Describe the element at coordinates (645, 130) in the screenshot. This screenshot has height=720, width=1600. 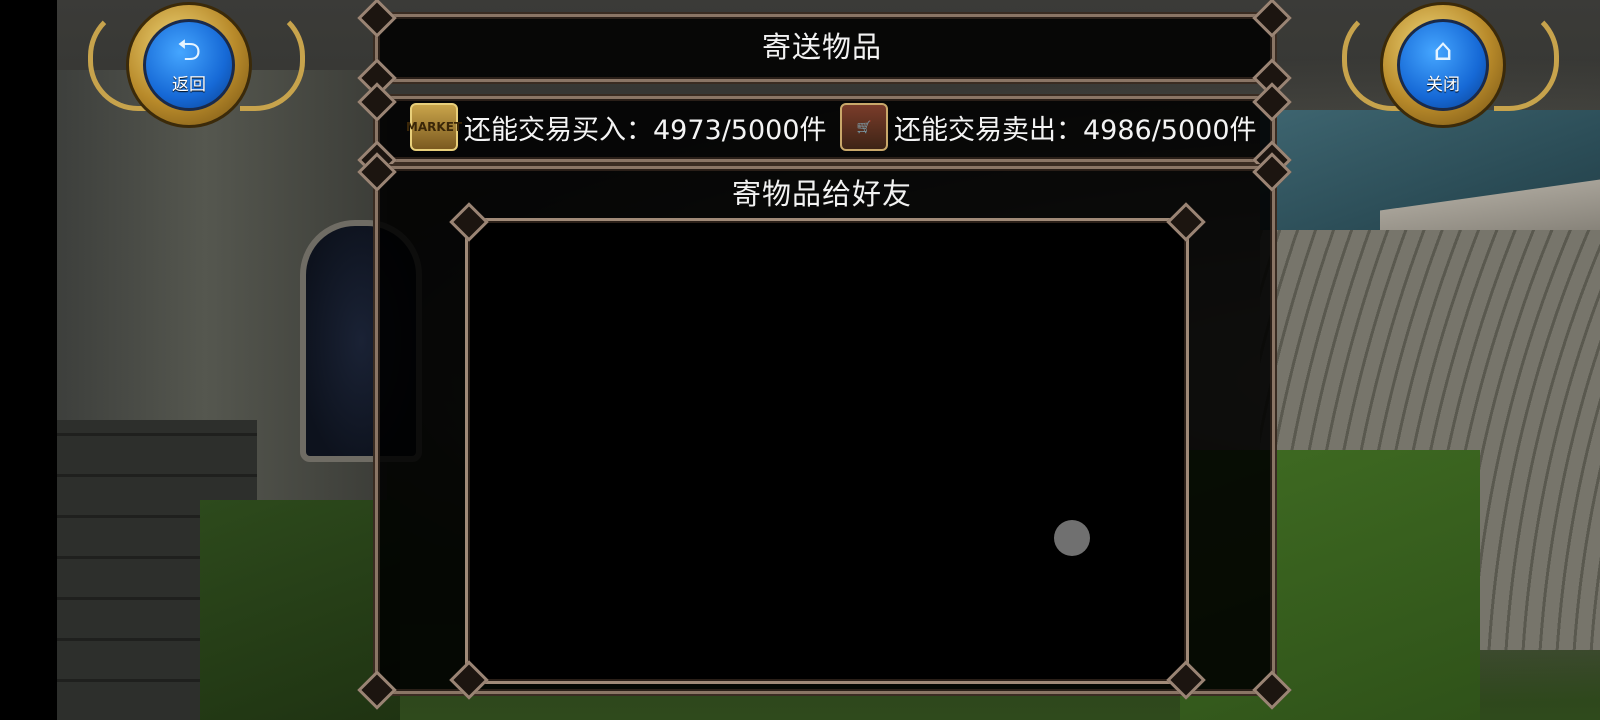
I see `buy-limit-text: 还能交易买入：4973/5000件` at that location.